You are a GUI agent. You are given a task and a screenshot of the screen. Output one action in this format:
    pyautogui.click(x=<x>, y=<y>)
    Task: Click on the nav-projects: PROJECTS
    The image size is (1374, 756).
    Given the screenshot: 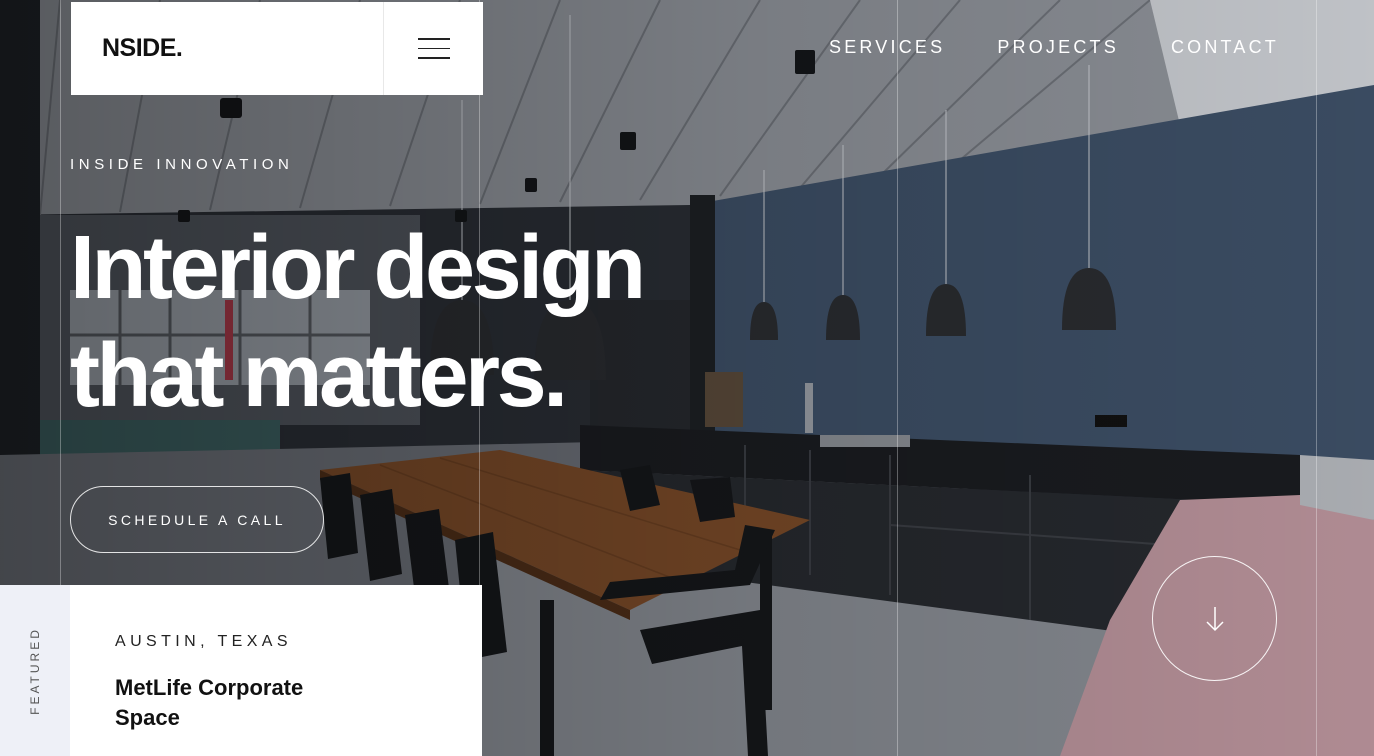 What is the action you would take?
    pyautogui.click(x=1058, y=47)
    